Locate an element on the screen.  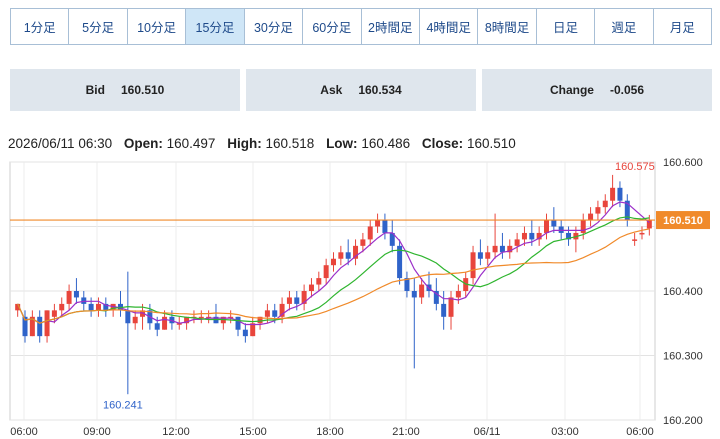
bid-value: 160.510 is located at coordinates (142, 90).